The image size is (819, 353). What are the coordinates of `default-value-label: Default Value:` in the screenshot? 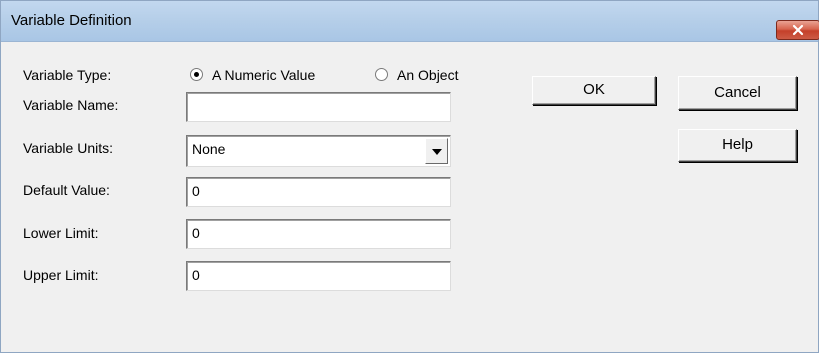 It's located at (66, 190).